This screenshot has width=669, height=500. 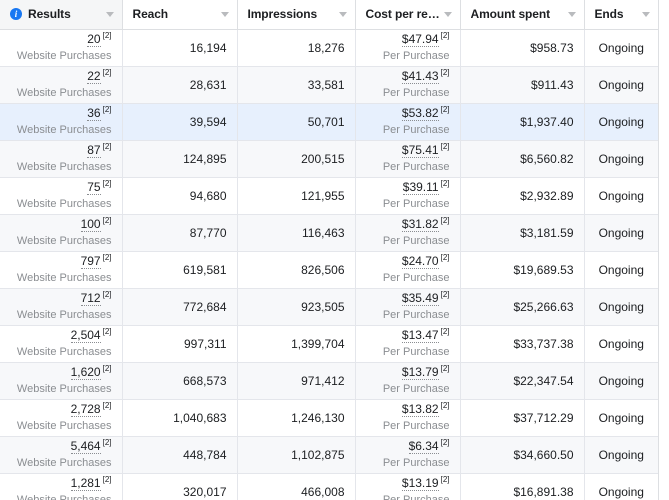 What do you see at coordinates (323, 195) in the screenshot?
I see `impressions-value: 121,955` at bounding box center [323, 195].